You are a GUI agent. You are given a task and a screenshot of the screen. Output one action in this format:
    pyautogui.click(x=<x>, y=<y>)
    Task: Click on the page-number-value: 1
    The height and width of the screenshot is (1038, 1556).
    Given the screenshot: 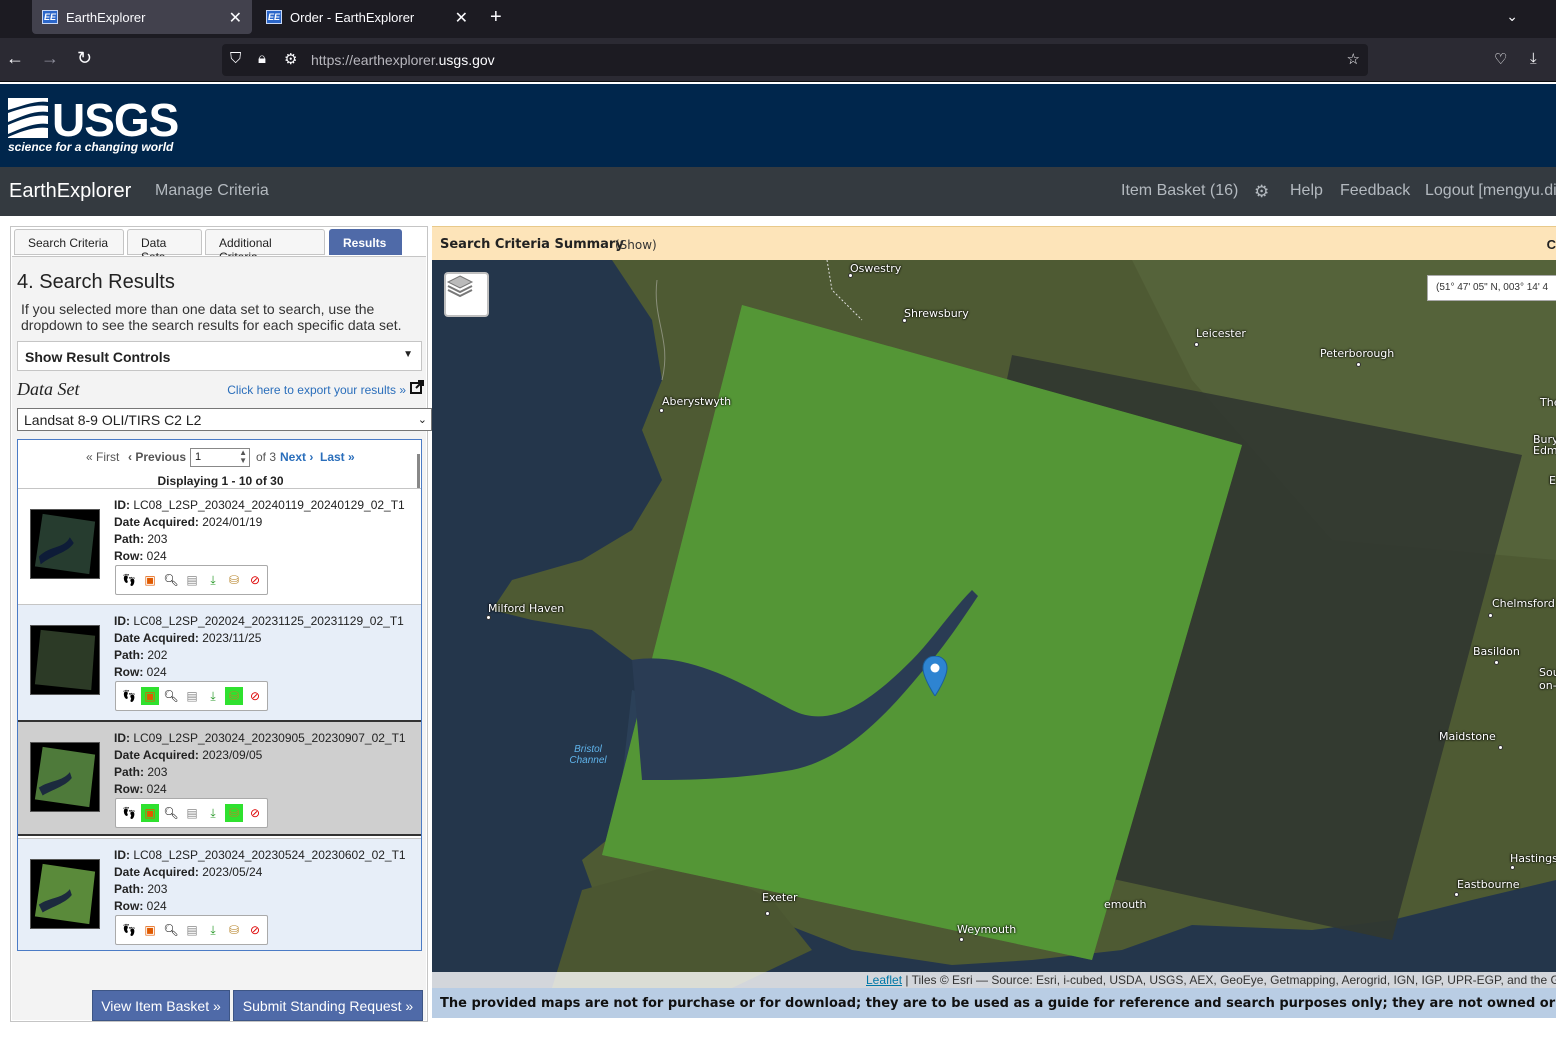 What is the action you would take?
    pyautogui.click(x=198, y=457)
    